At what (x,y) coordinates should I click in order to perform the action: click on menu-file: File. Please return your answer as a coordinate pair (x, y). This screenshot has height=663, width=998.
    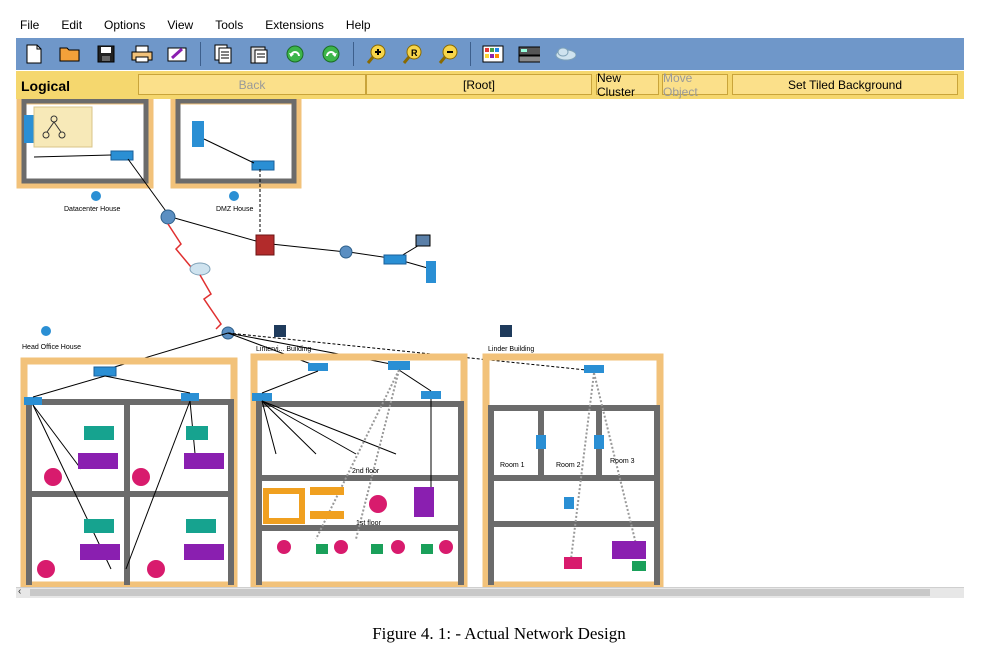
    Looking at the image, I should click on (29, 25).